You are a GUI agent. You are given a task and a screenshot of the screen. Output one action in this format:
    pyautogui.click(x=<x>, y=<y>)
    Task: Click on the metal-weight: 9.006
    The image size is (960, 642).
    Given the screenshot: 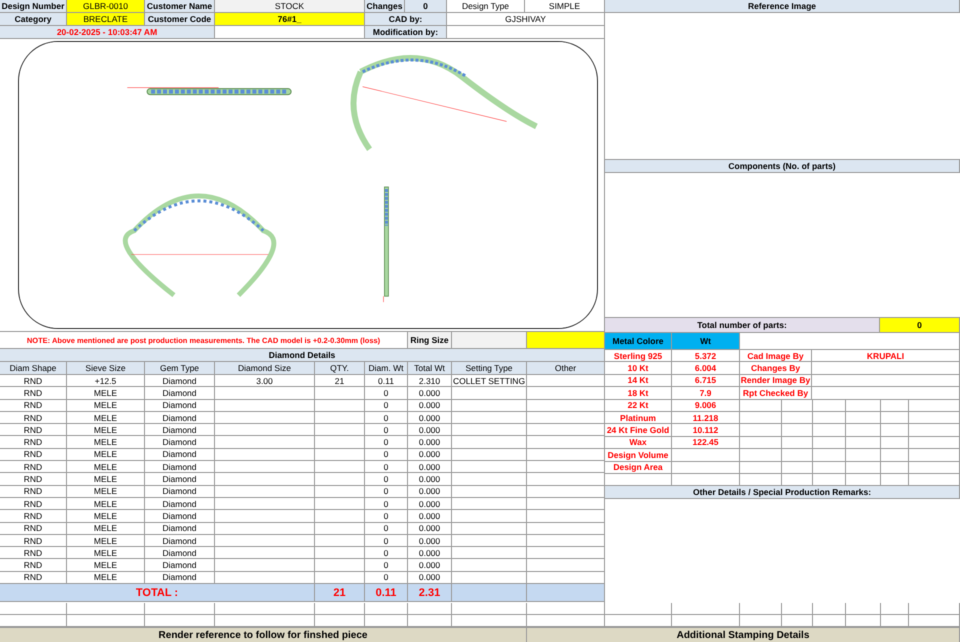 What is the action you would take?
    pyautogui.click(x=706, y=405)
    